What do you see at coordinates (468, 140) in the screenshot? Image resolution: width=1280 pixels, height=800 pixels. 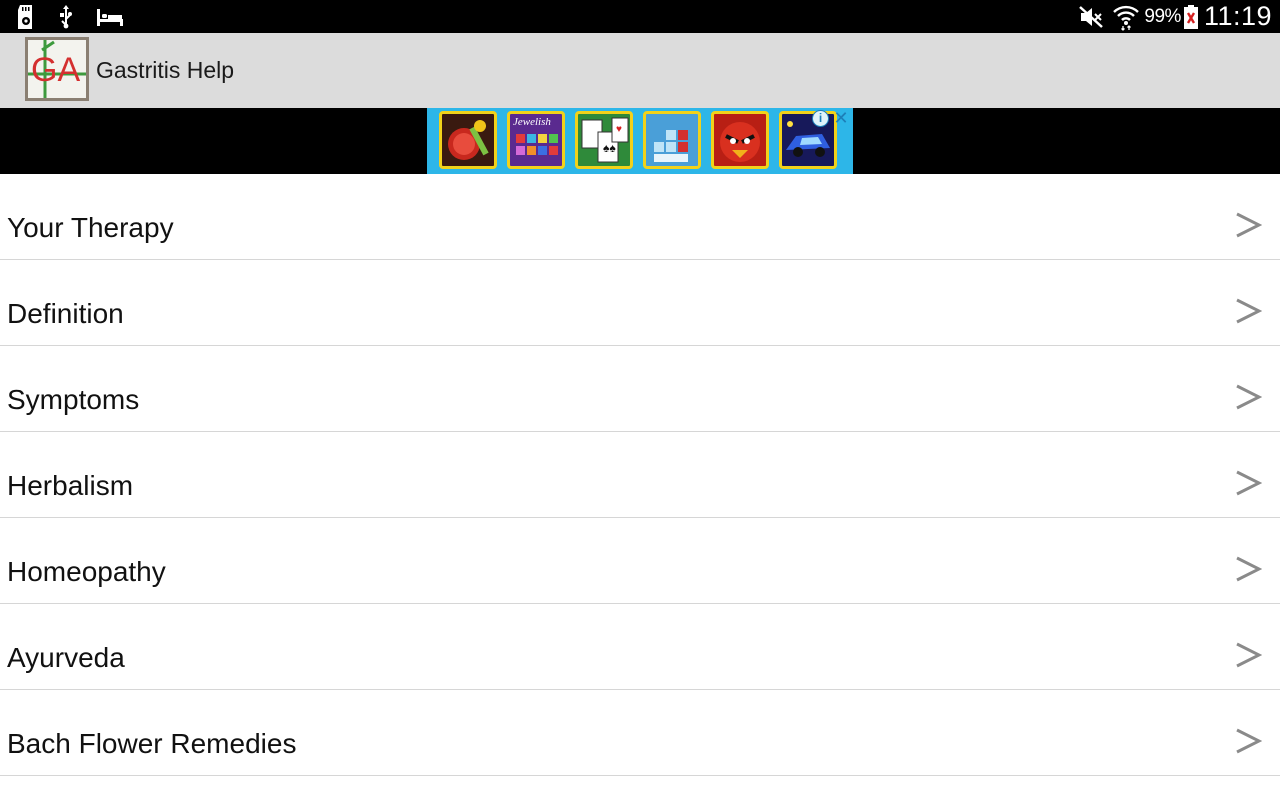 I see `ad-tile-fruit-game` at bounding box center [468, 140].